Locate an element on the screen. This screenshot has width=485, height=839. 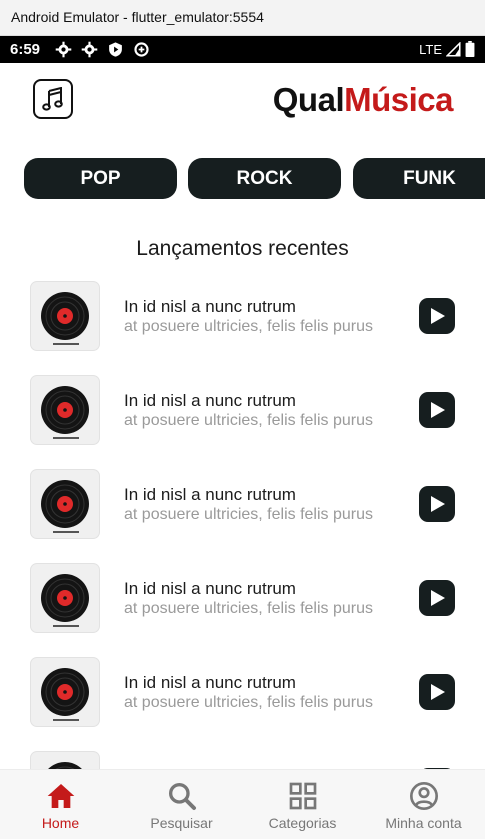
network-type: LTE is located at coordinates (430, 49).